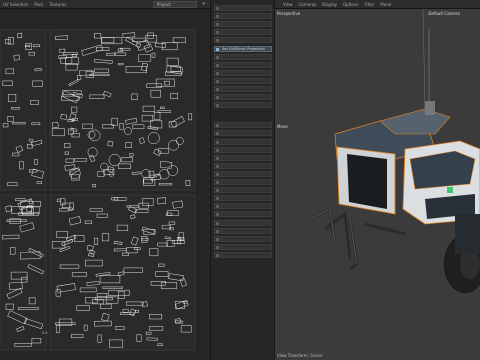  What do you see at coordinates (369, 4) in the screenshot?
I see `menu-filter: Filter` at bounding box center [369, 4].